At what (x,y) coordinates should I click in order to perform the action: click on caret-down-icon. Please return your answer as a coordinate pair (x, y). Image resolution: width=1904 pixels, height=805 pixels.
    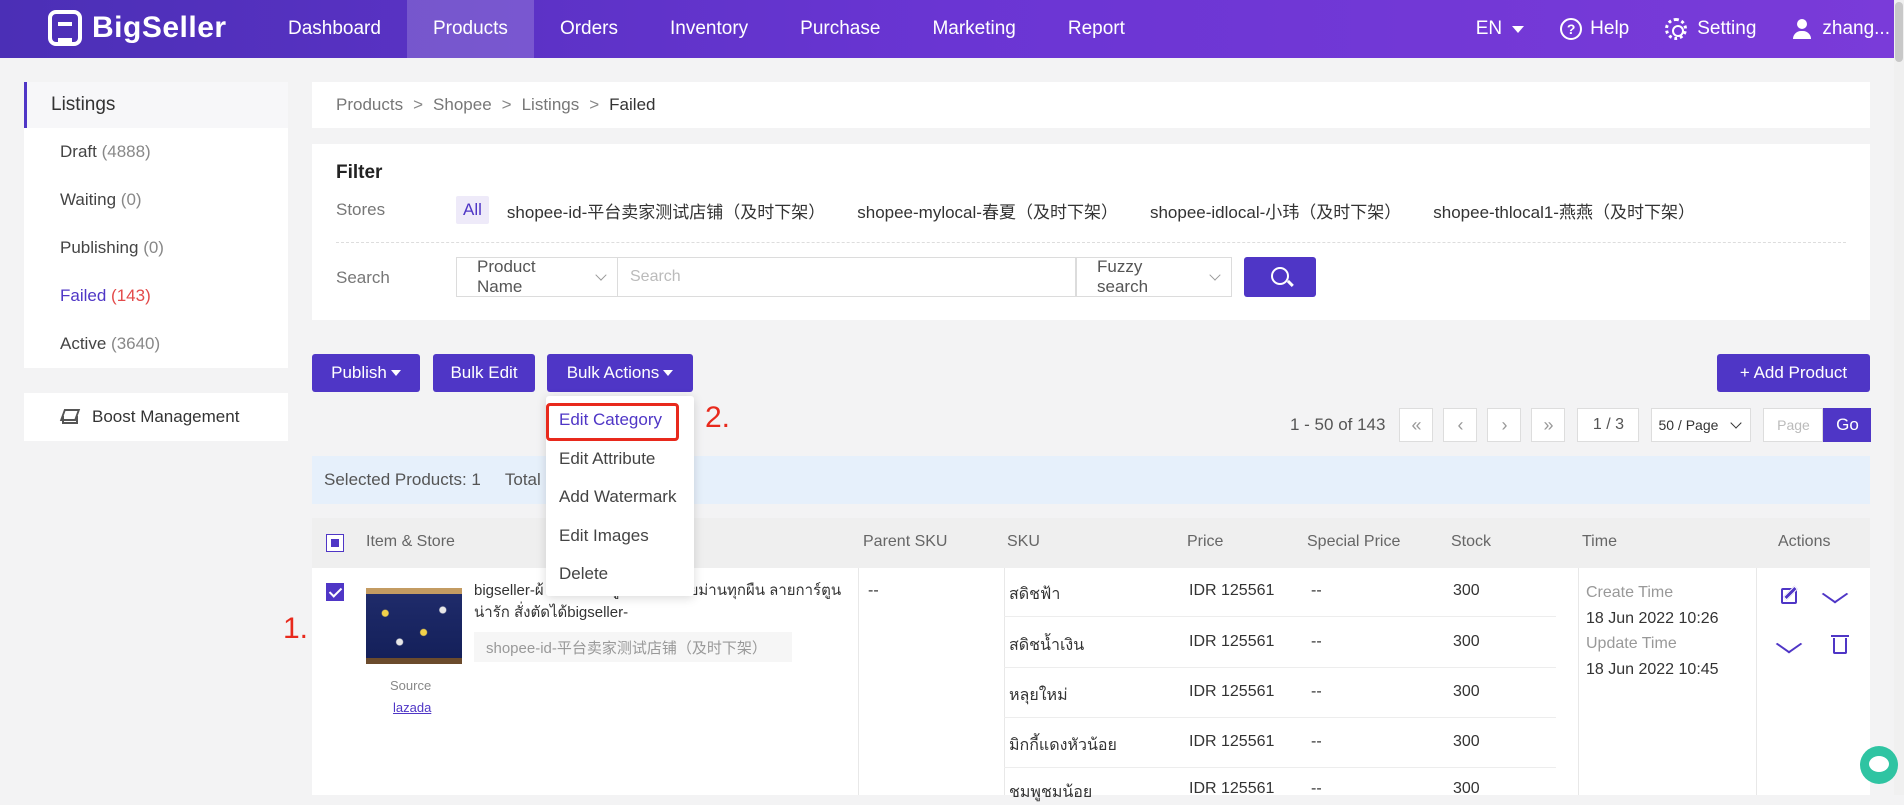
    Looking at the image, I should click on (395, 373).